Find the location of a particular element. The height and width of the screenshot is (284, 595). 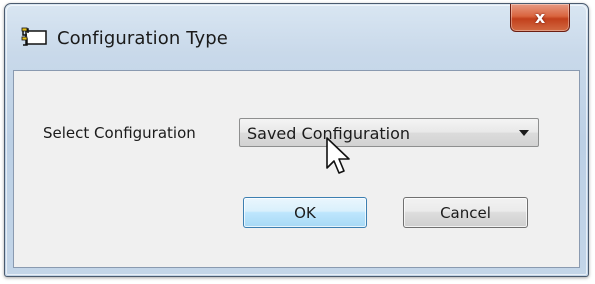

close-button: x is located at coordinates (540, 18).